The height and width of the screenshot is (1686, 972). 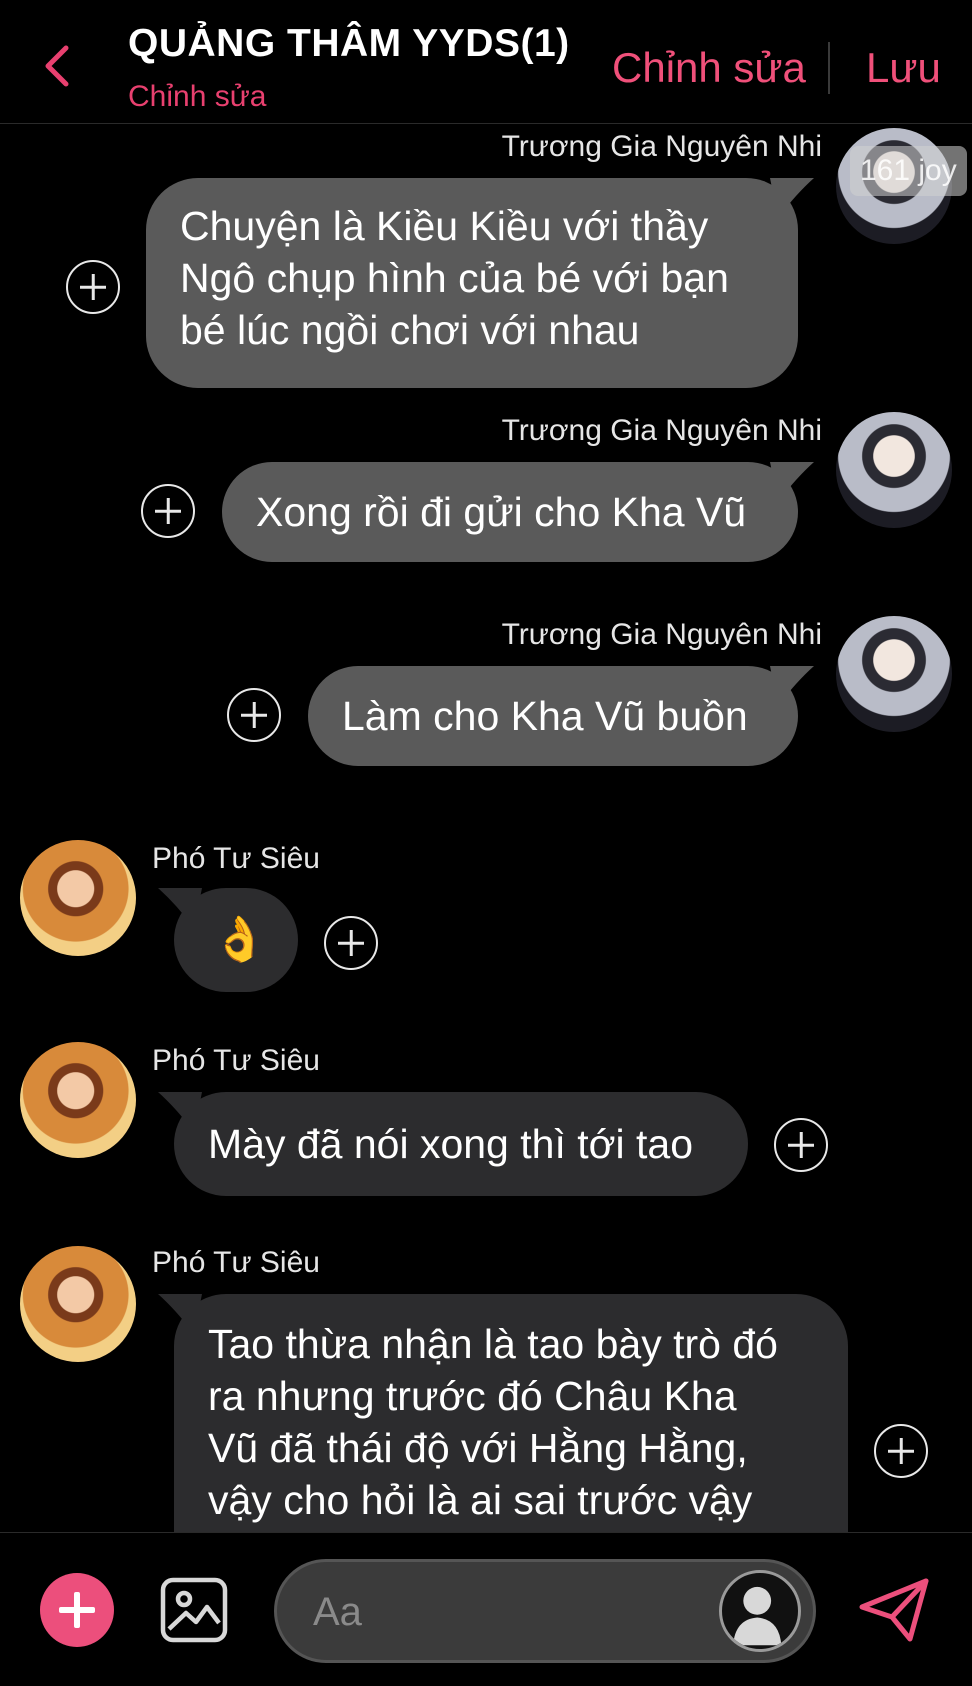 I want to click on message-text-line: Tao thừa nhận là tao bày trò đó, so click(x=493, y=1344).